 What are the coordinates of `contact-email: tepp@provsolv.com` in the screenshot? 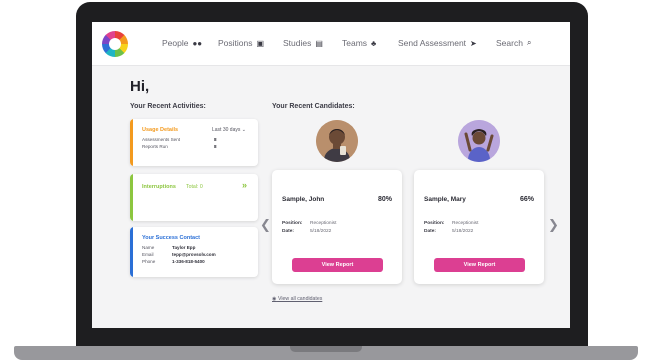 It's located at (194, 254).